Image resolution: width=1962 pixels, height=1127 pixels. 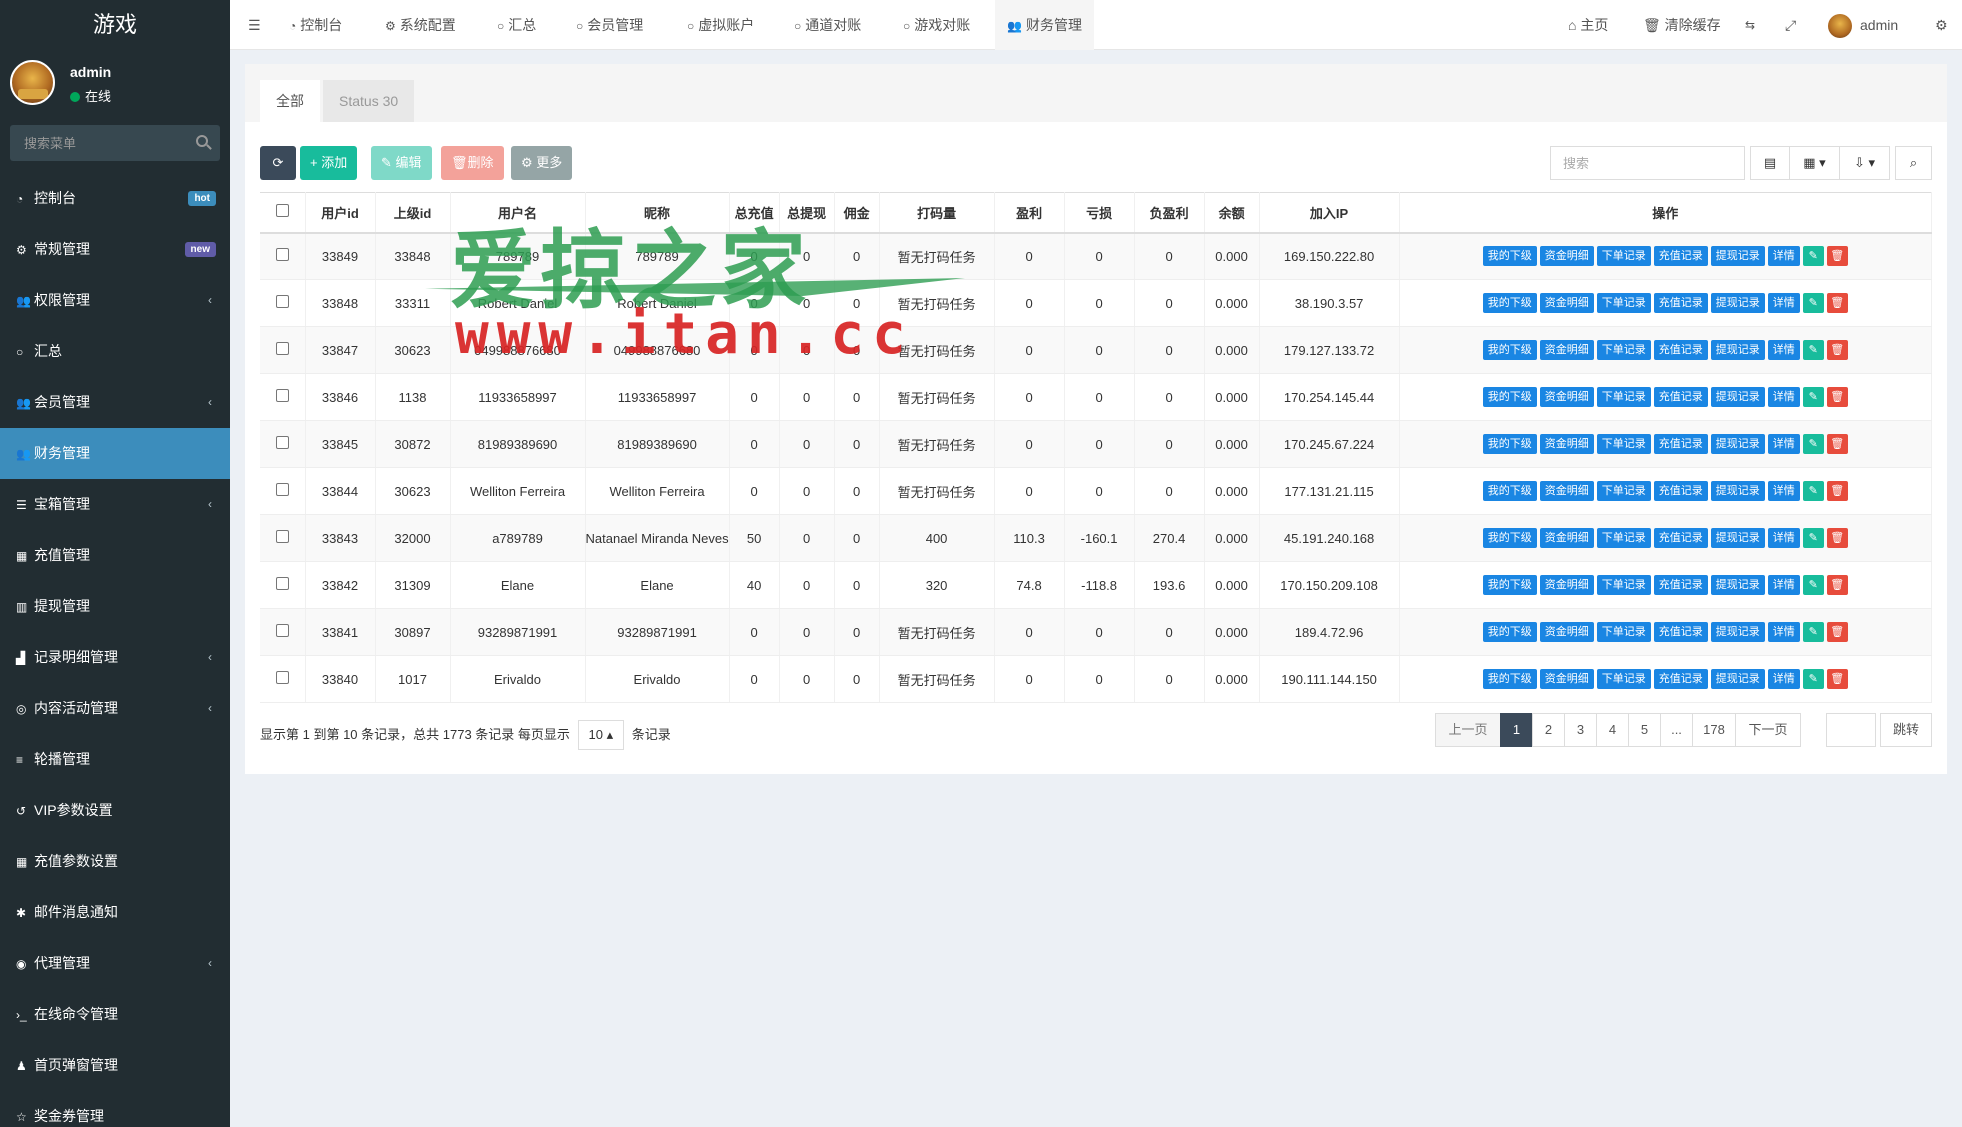 What do you see at coordinates (115, 453) in the screenshot?
I see `sidebar-item: 👥 财务管理` at bounding box center [115, 453].